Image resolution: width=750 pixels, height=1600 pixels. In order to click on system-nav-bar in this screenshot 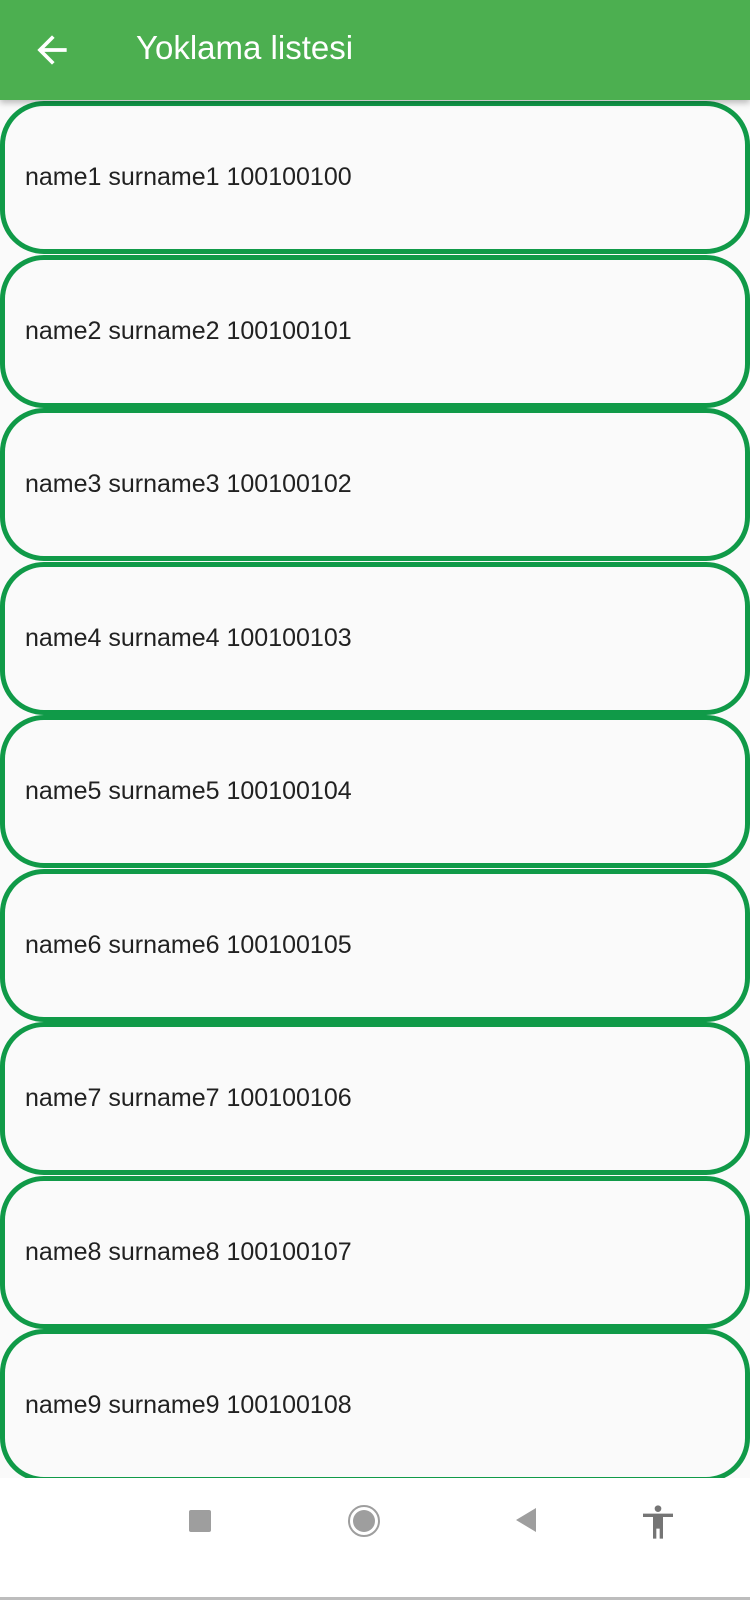, I will do `click(375, 1539)`.